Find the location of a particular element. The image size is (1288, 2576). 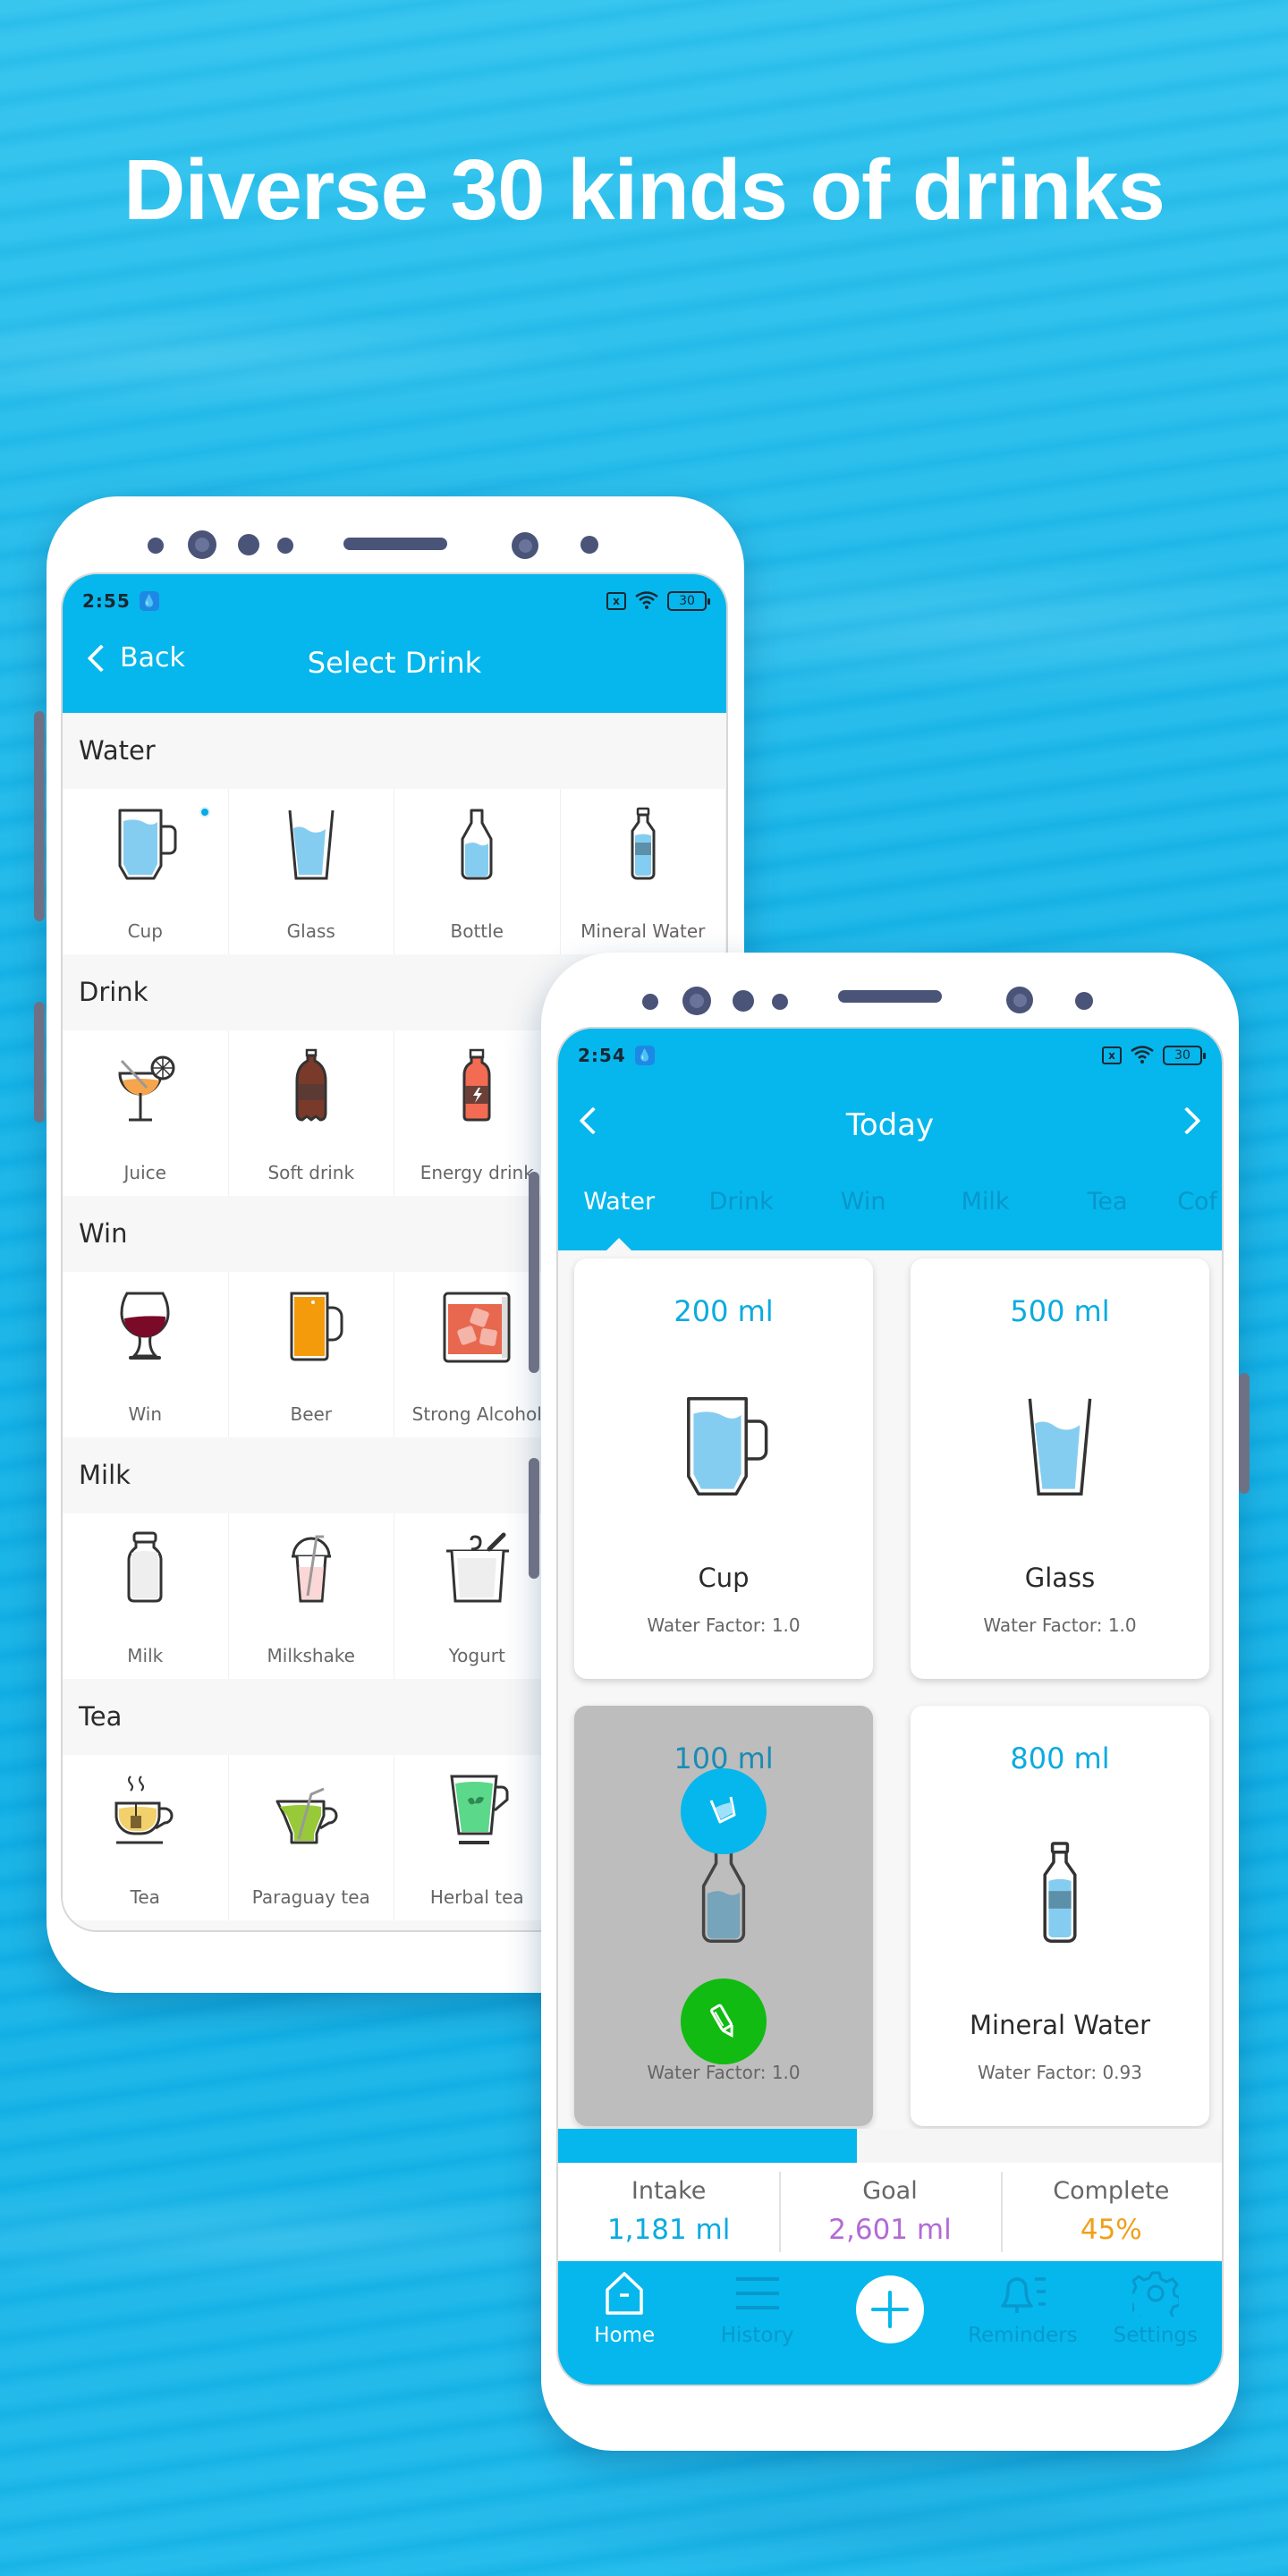

drink-item-glass: Glass is located at coordinates (311, 871).